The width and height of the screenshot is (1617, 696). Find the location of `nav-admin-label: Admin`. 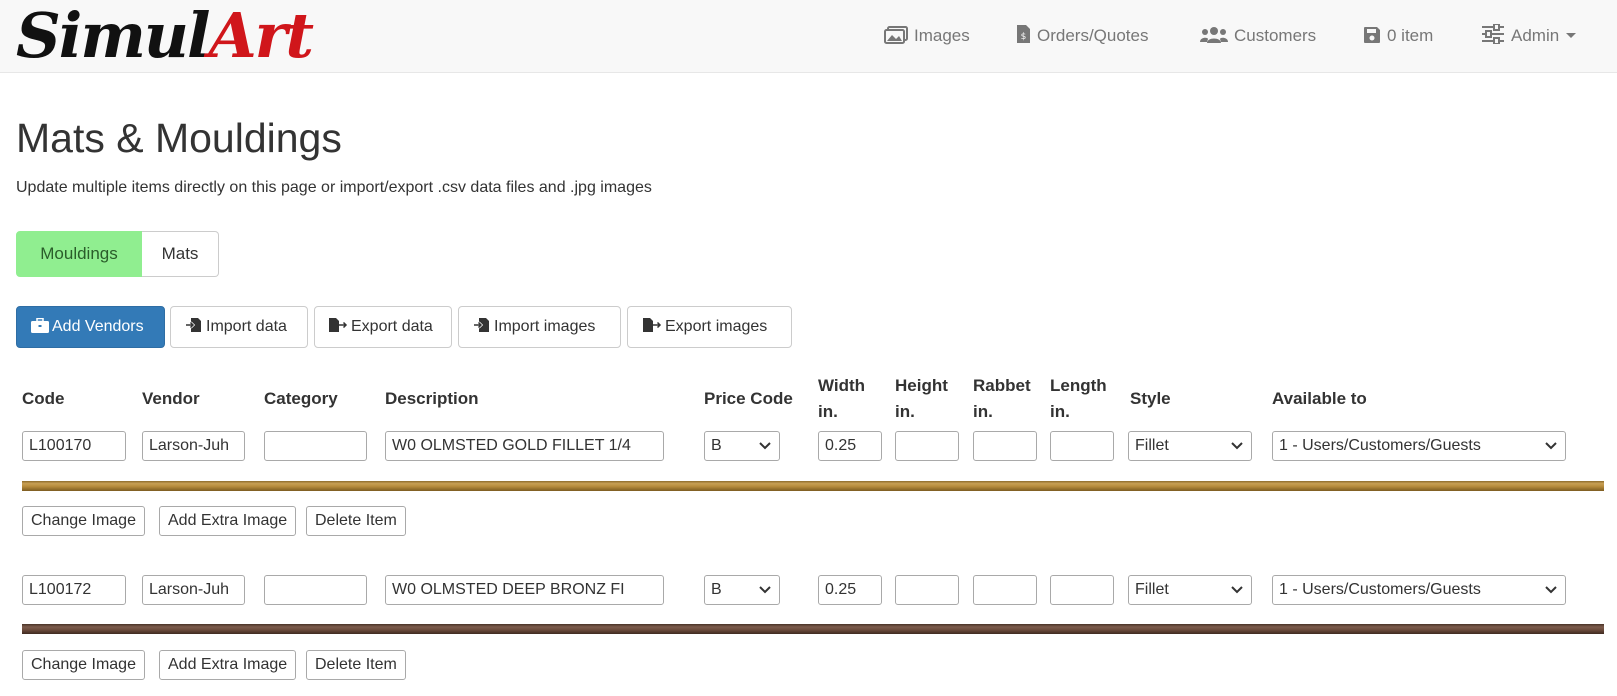

nav-admin-label: Admin is located at coordinates (1535, 35).